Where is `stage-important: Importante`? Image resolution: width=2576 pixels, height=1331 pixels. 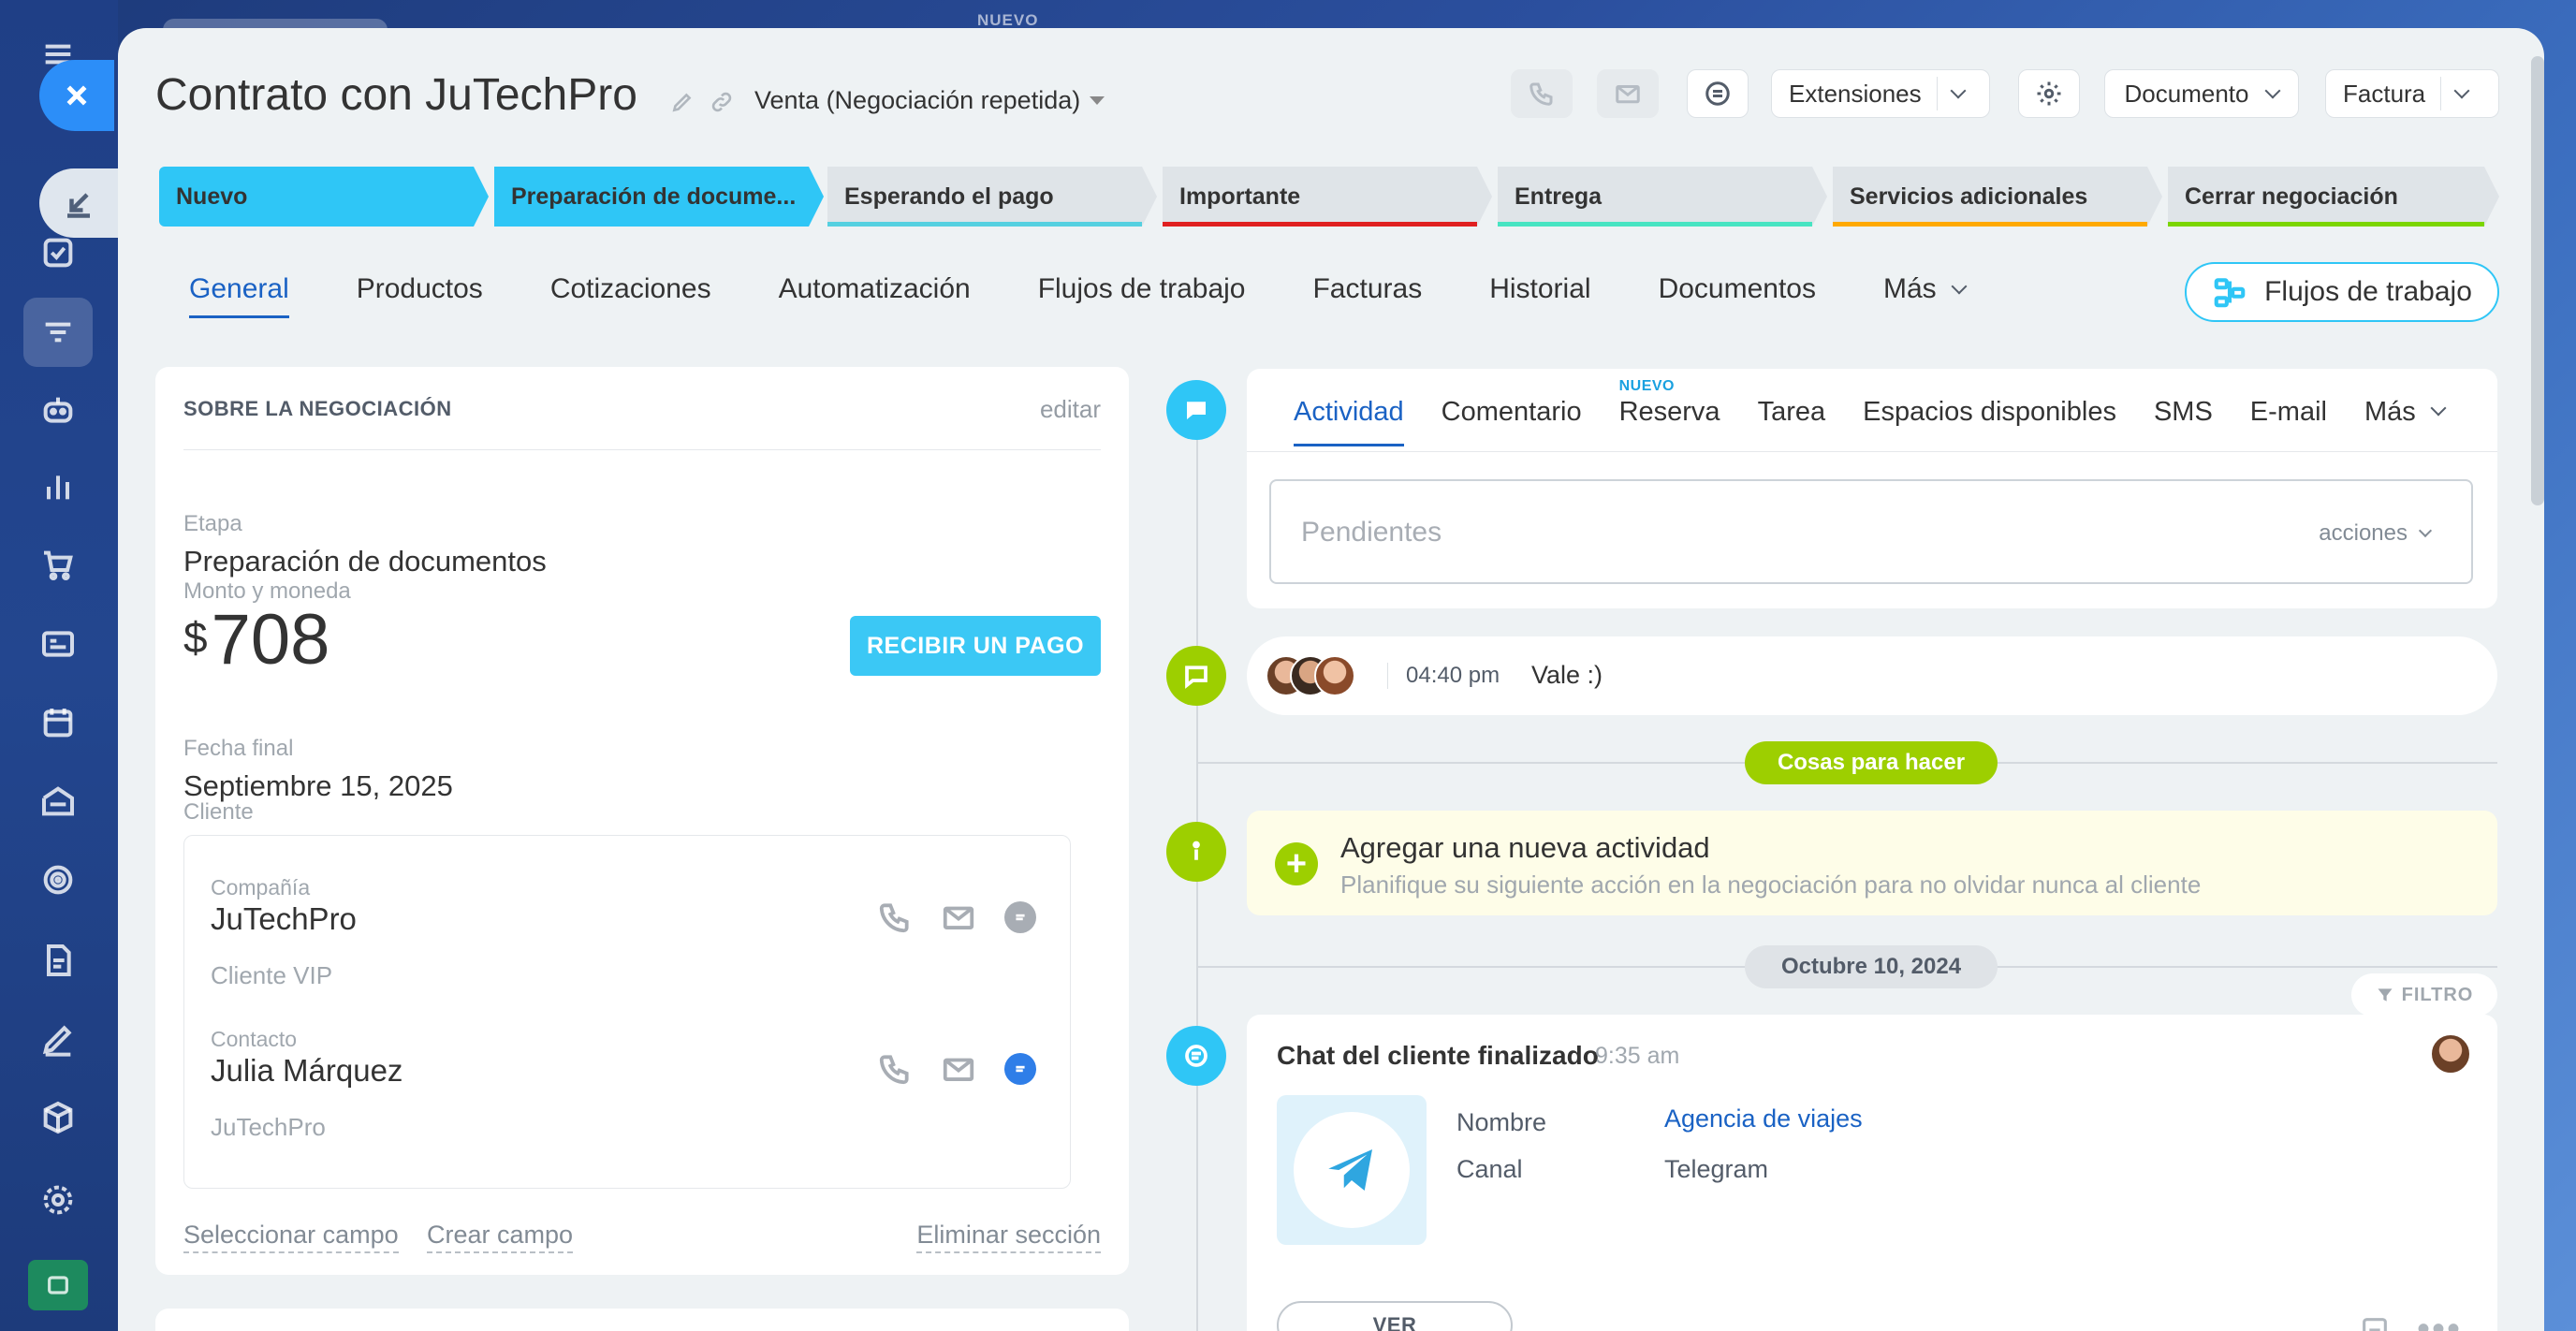 stage-important: Importante is located at coordinates (1327, 197).